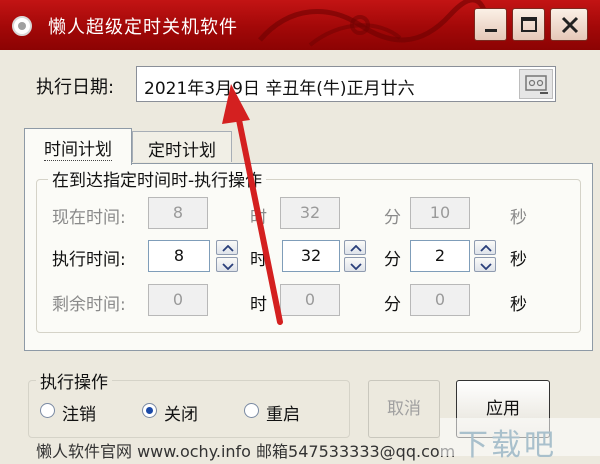 The image size is (600, 464). Describe the element at coordinates (374, 23) in the screenshot. I see `title-bar-ornament` at that location.